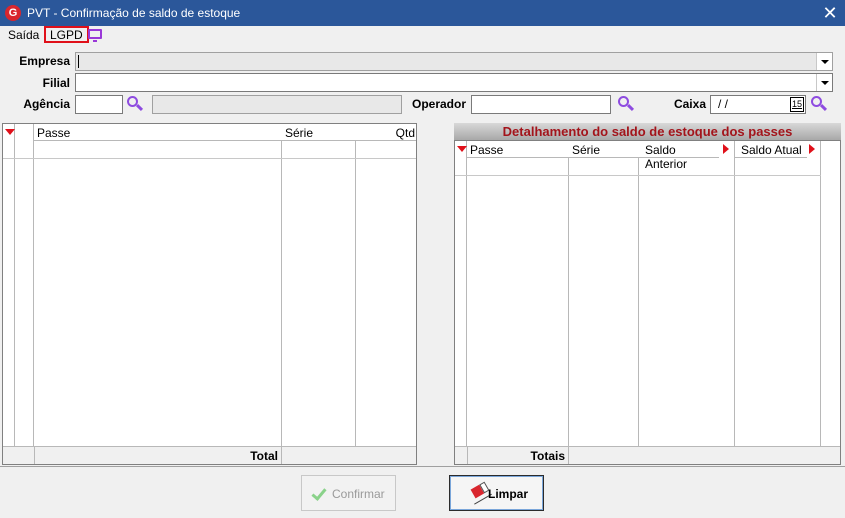 The image size is (845, 518). What do you see at coordinates (481, 493) in the screenshot?
I see `eraser-icon` at bounding box center [481, 493].